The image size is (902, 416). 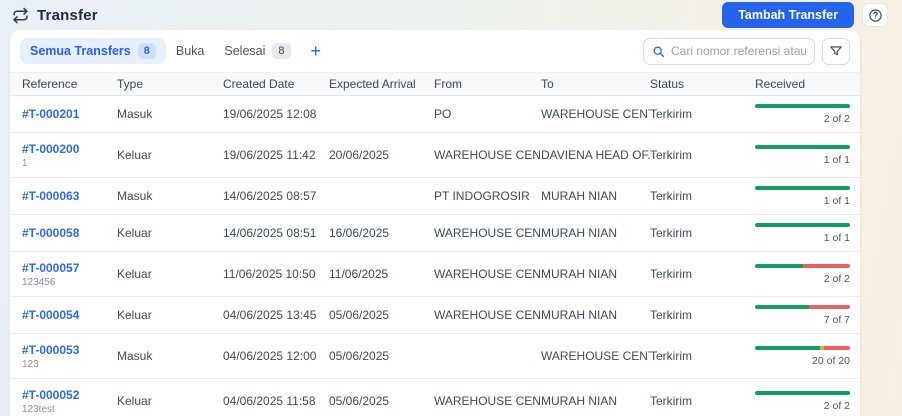 I want to click on reference-cell: #T-000052 123test, so click(x=63, y=401).